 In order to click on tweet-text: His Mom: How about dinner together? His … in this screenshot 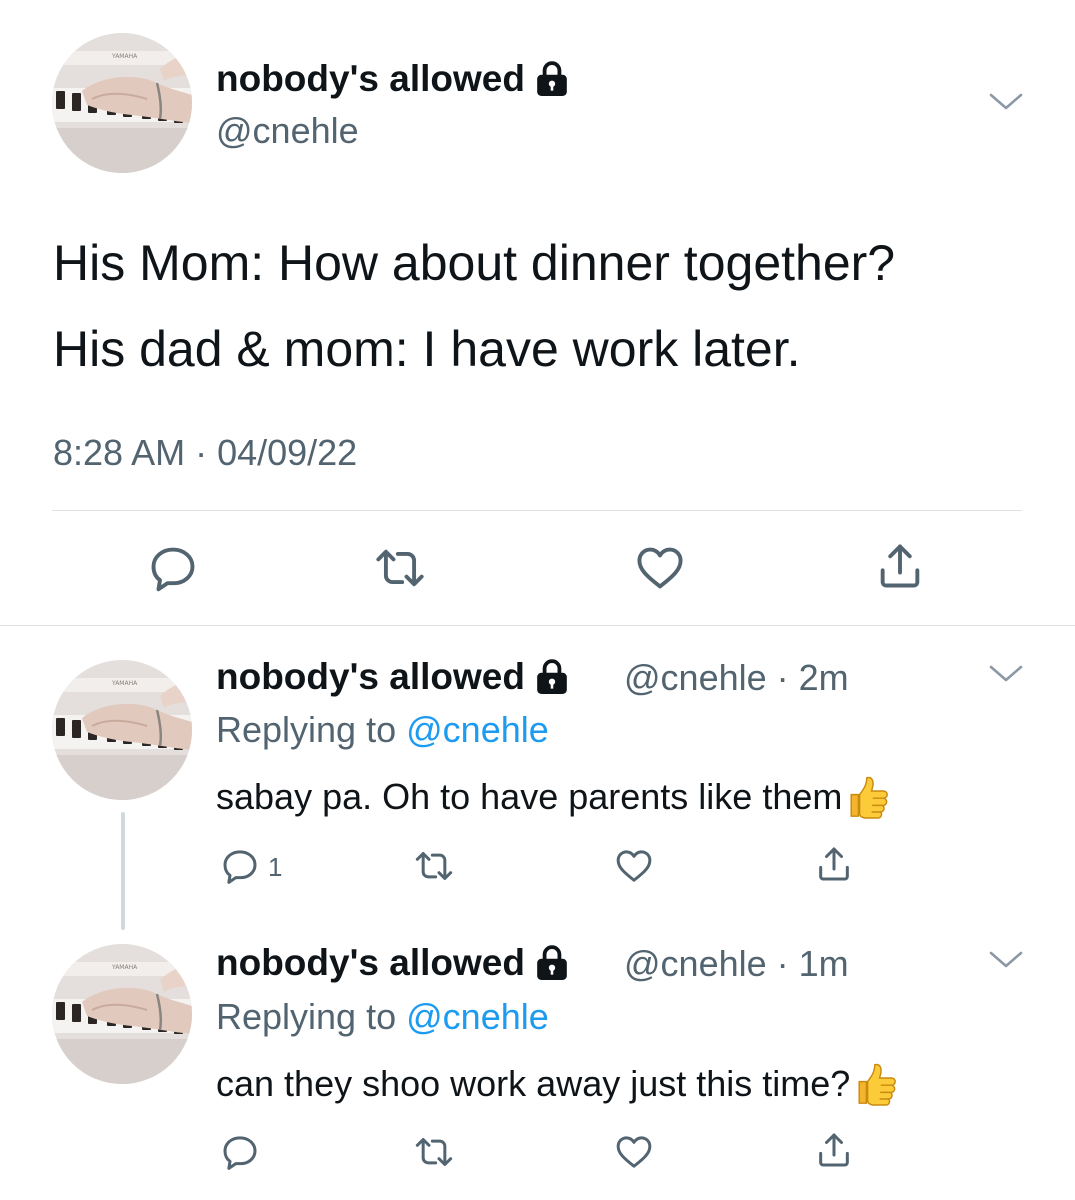, I will do `click(474, 306)`.